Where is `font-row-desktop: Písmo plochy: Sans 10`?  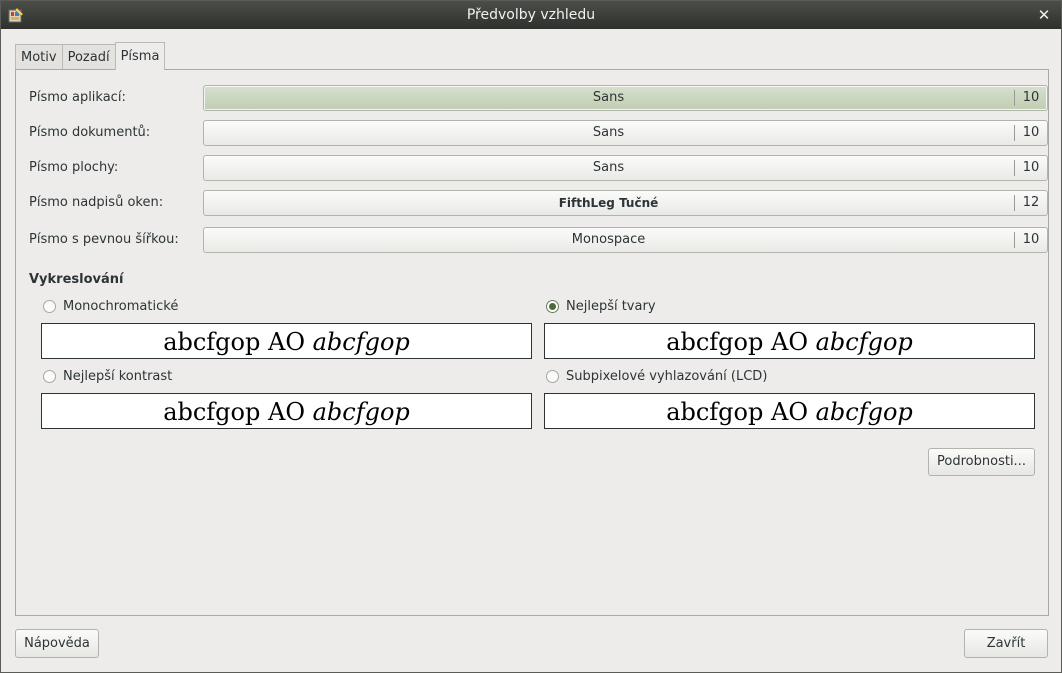 font-row-desktop: Písmo plochy: Sans 10 is located at coordinates (538, 168).